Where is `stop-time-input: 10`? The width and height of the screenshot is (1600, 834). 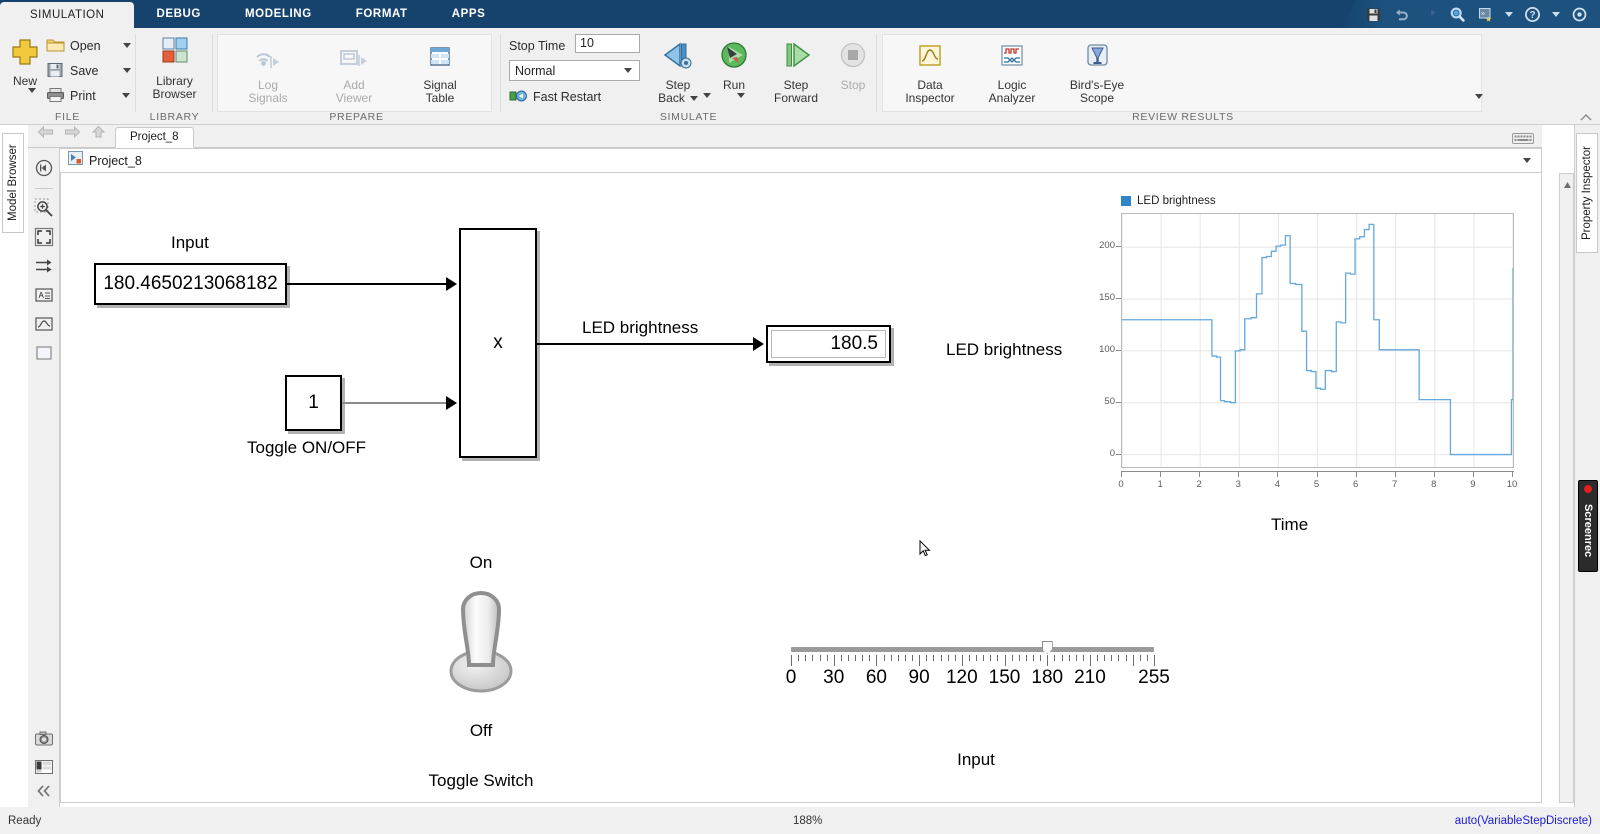 stop-time-input: 10 is located at coordinates (607, 43).